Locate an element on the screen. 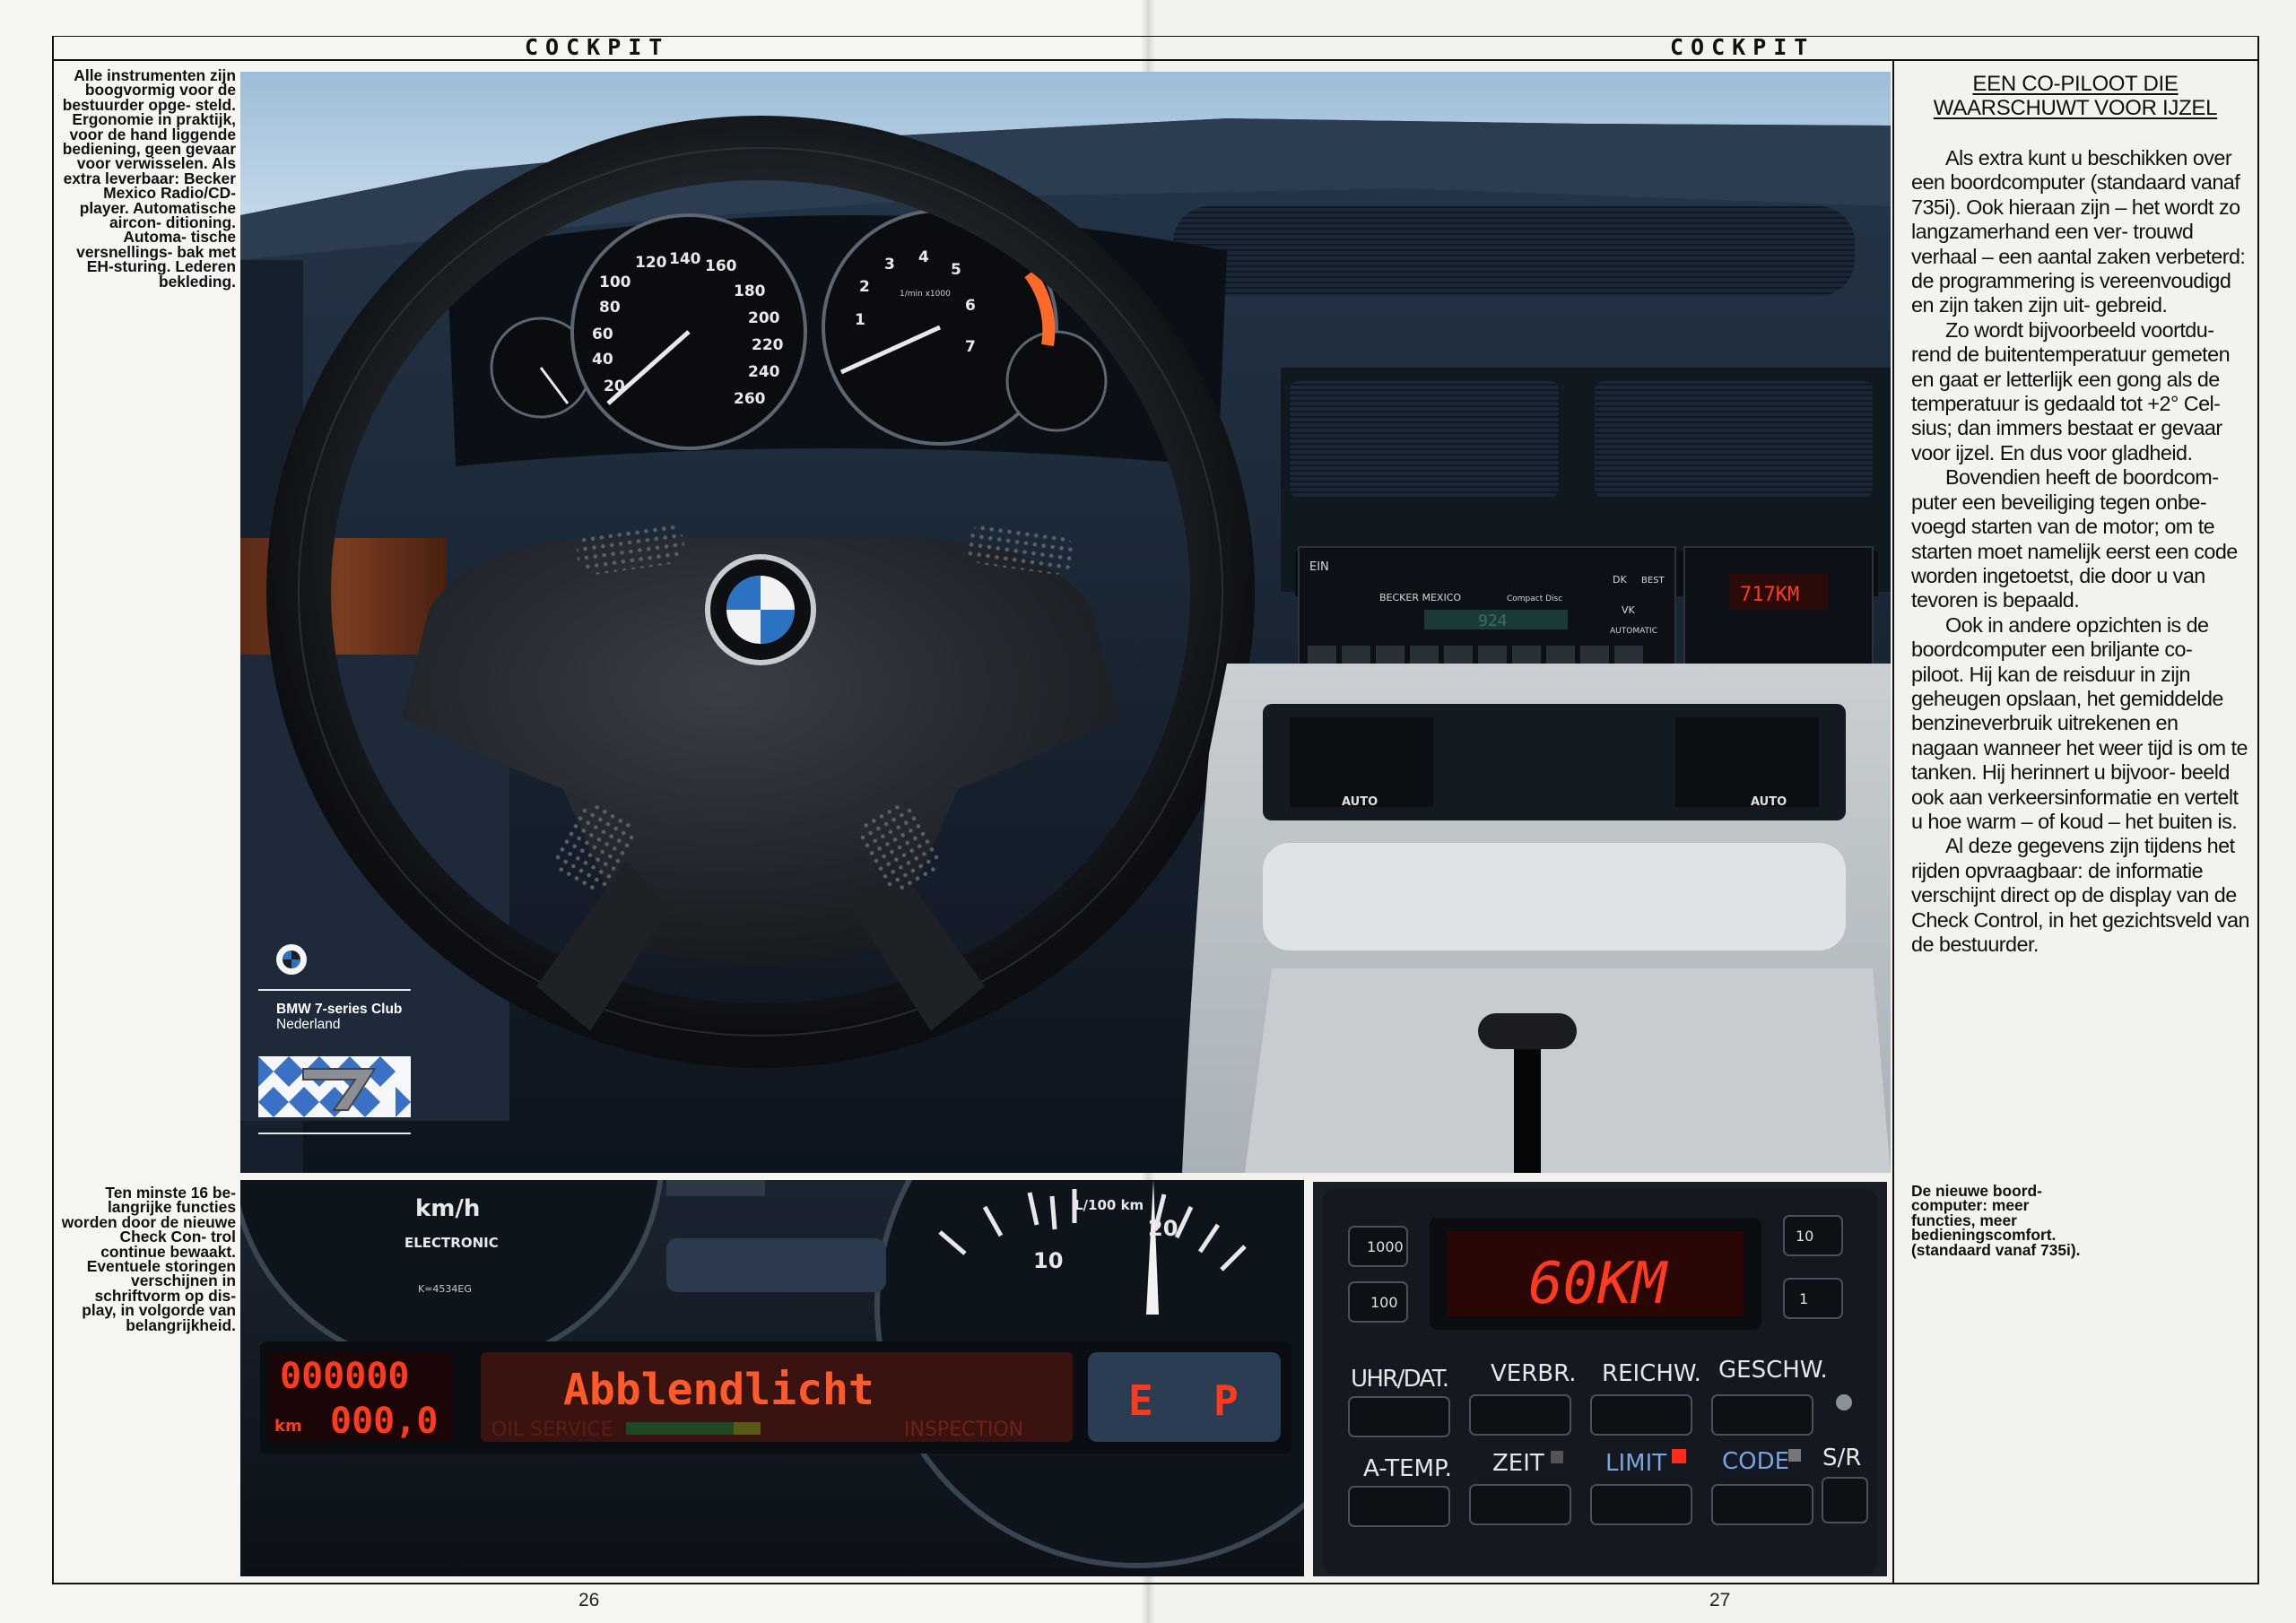 The height and width of the screenshot is (1623, 2296). rpm-tick: 3 is located at coordinates (889, 264).